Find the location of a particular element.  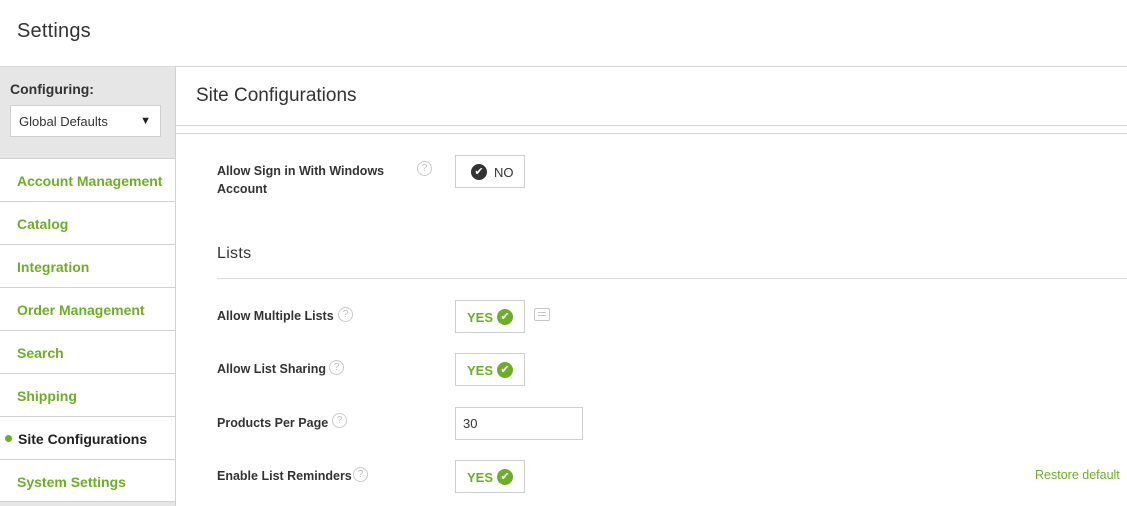

sidebar-item-catalog: Catalog is located at coordinates (87, 222).